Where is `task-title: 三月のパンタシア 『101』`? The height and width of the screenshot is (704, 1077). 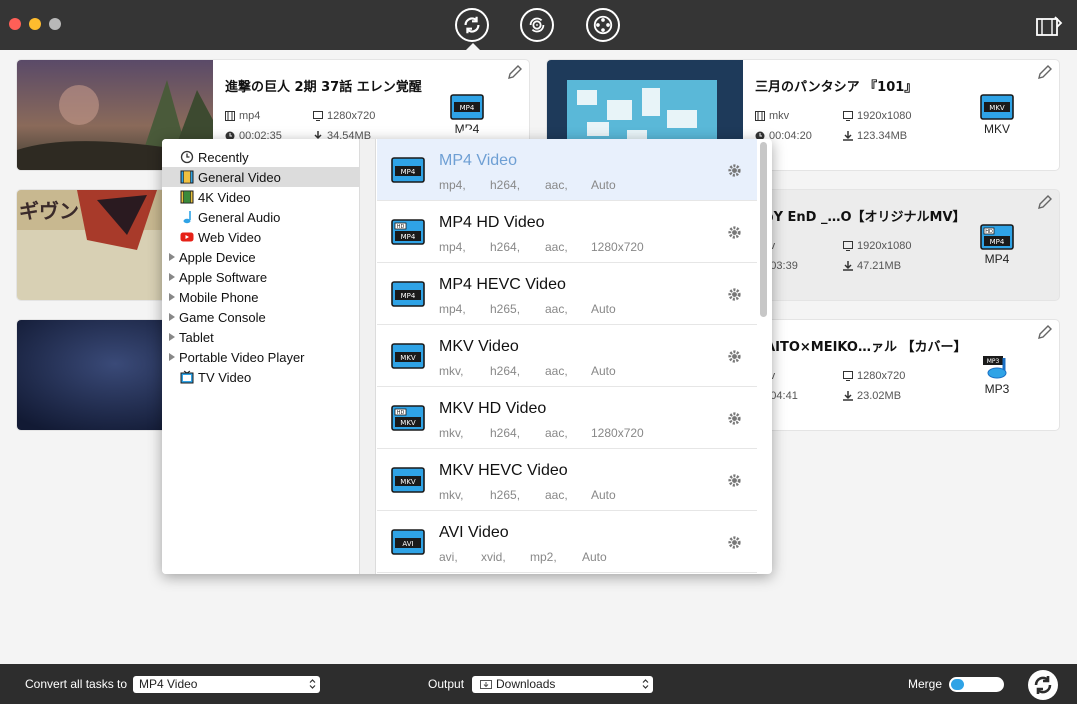
task-title: 三月のパンタシア 『101』 is located at coordinates (836, 87).